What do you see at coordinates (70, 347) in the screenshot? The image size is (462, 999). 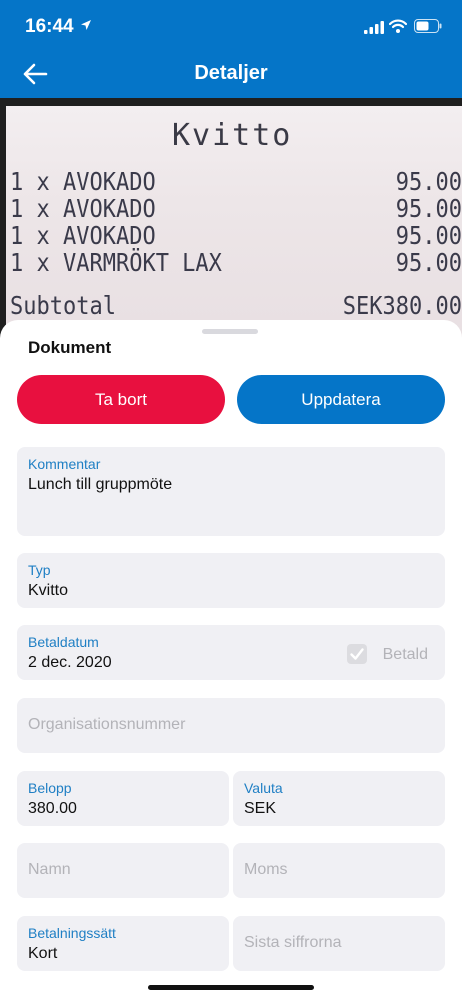 I see `section-title: Dokument` at bounding box center [70, 347].